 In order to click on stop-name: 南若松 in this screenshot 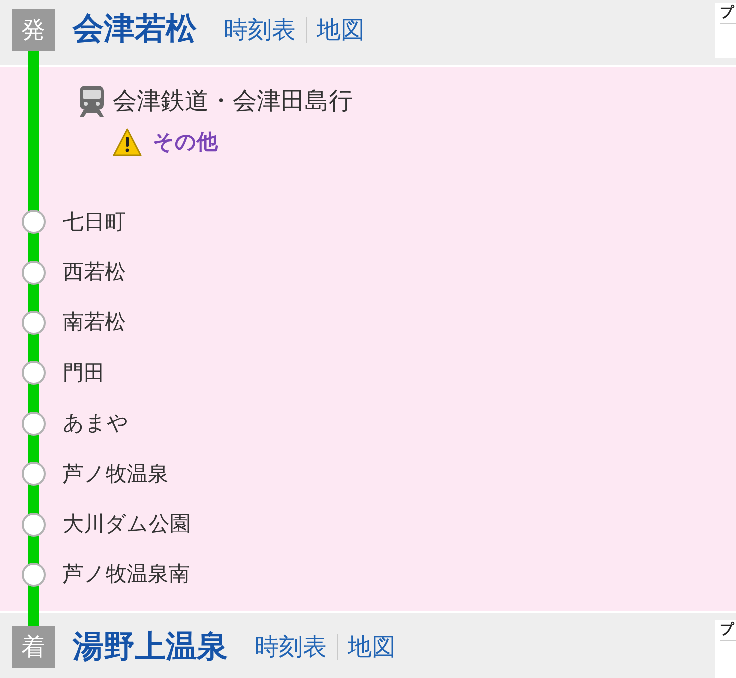, I will do `click(94, 323)`.